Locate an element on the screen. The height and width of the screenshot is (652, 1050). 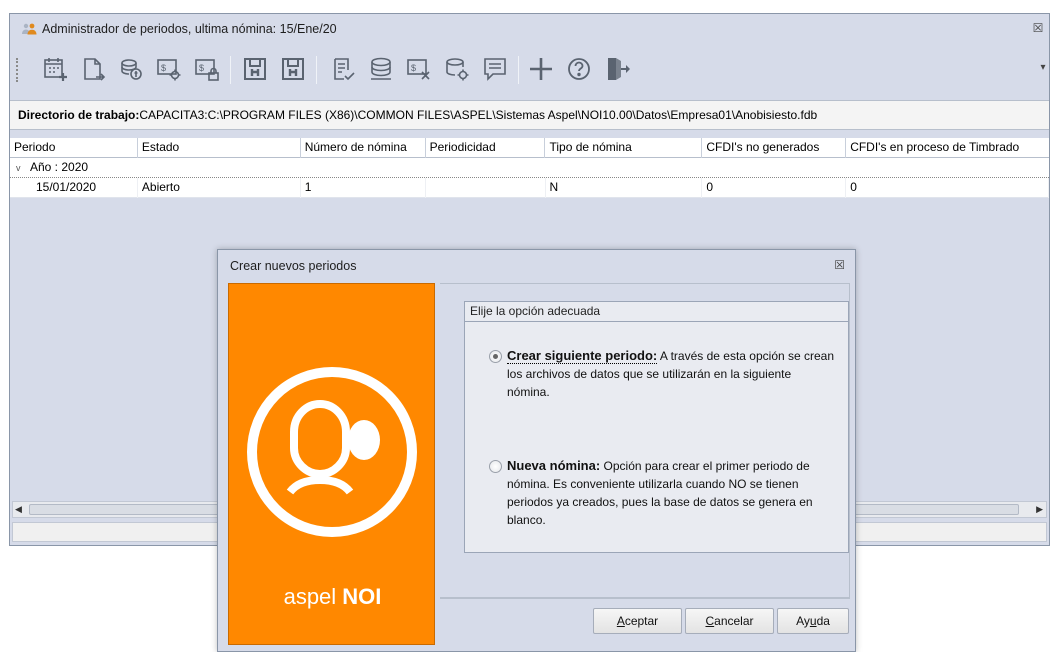
cancel-hotkey: C is located at coordinates (710, 621).